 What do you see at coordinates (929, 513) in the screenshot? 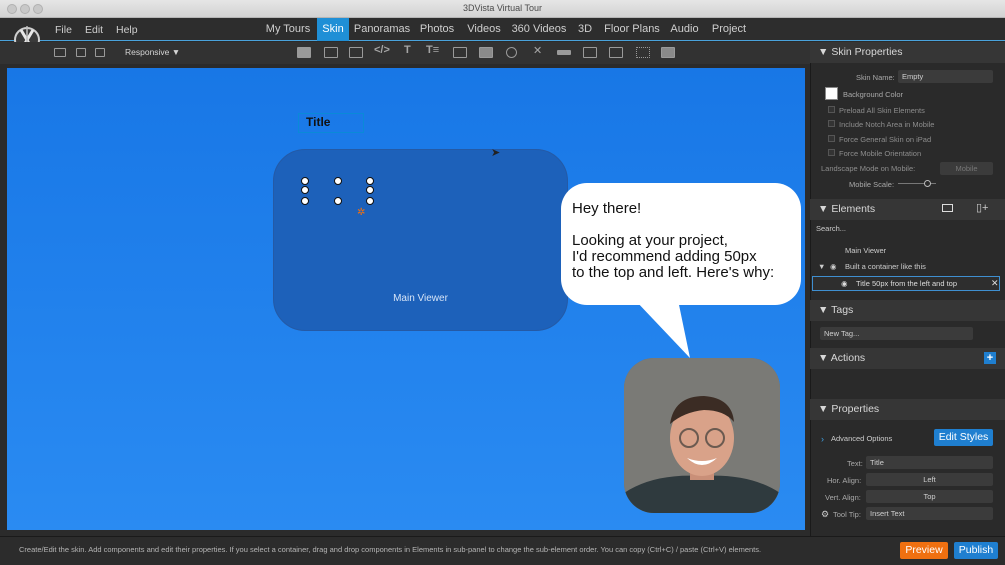
I see `tooltip-field: Insert Text` at bounding box center [929, 513].